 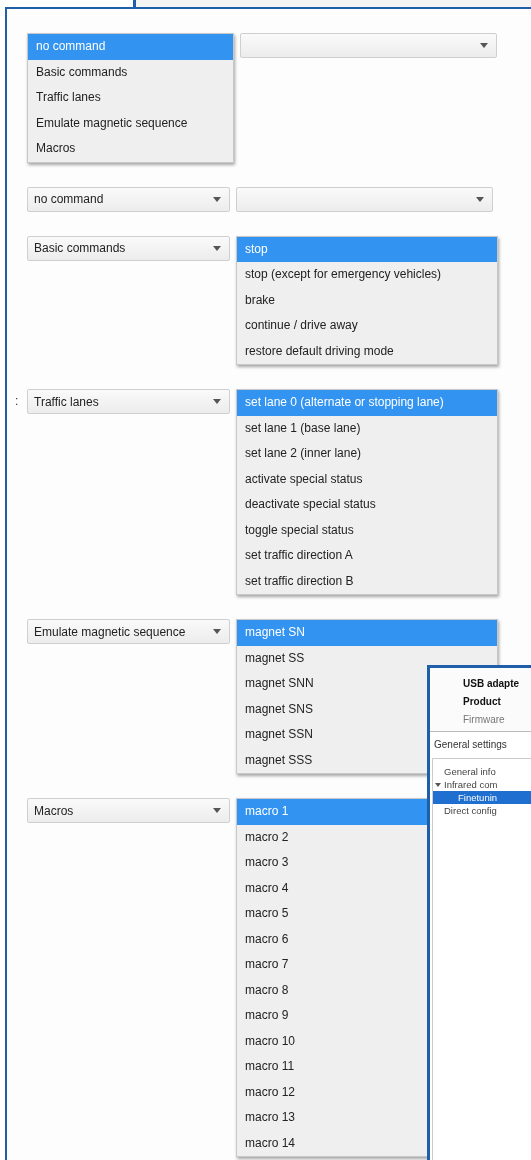 What do you see at coordinates (367, 428) in the screenshot?
I see `dropdown-option: set lane 1 (base lane)` at bounding box center [367, 428].